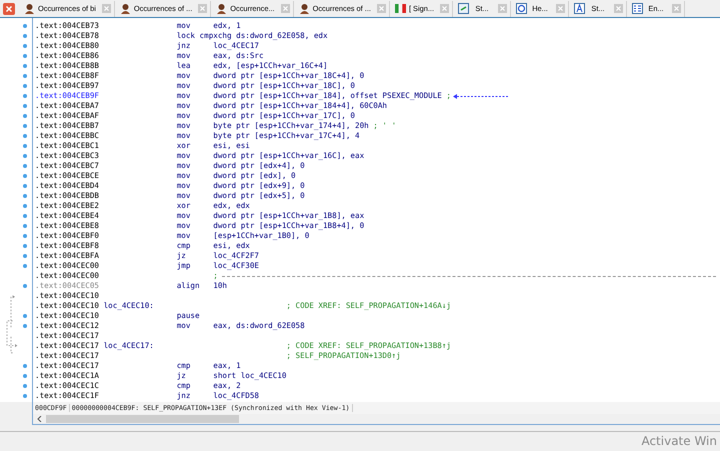  I want to click on document-icon, so click(463, 8).